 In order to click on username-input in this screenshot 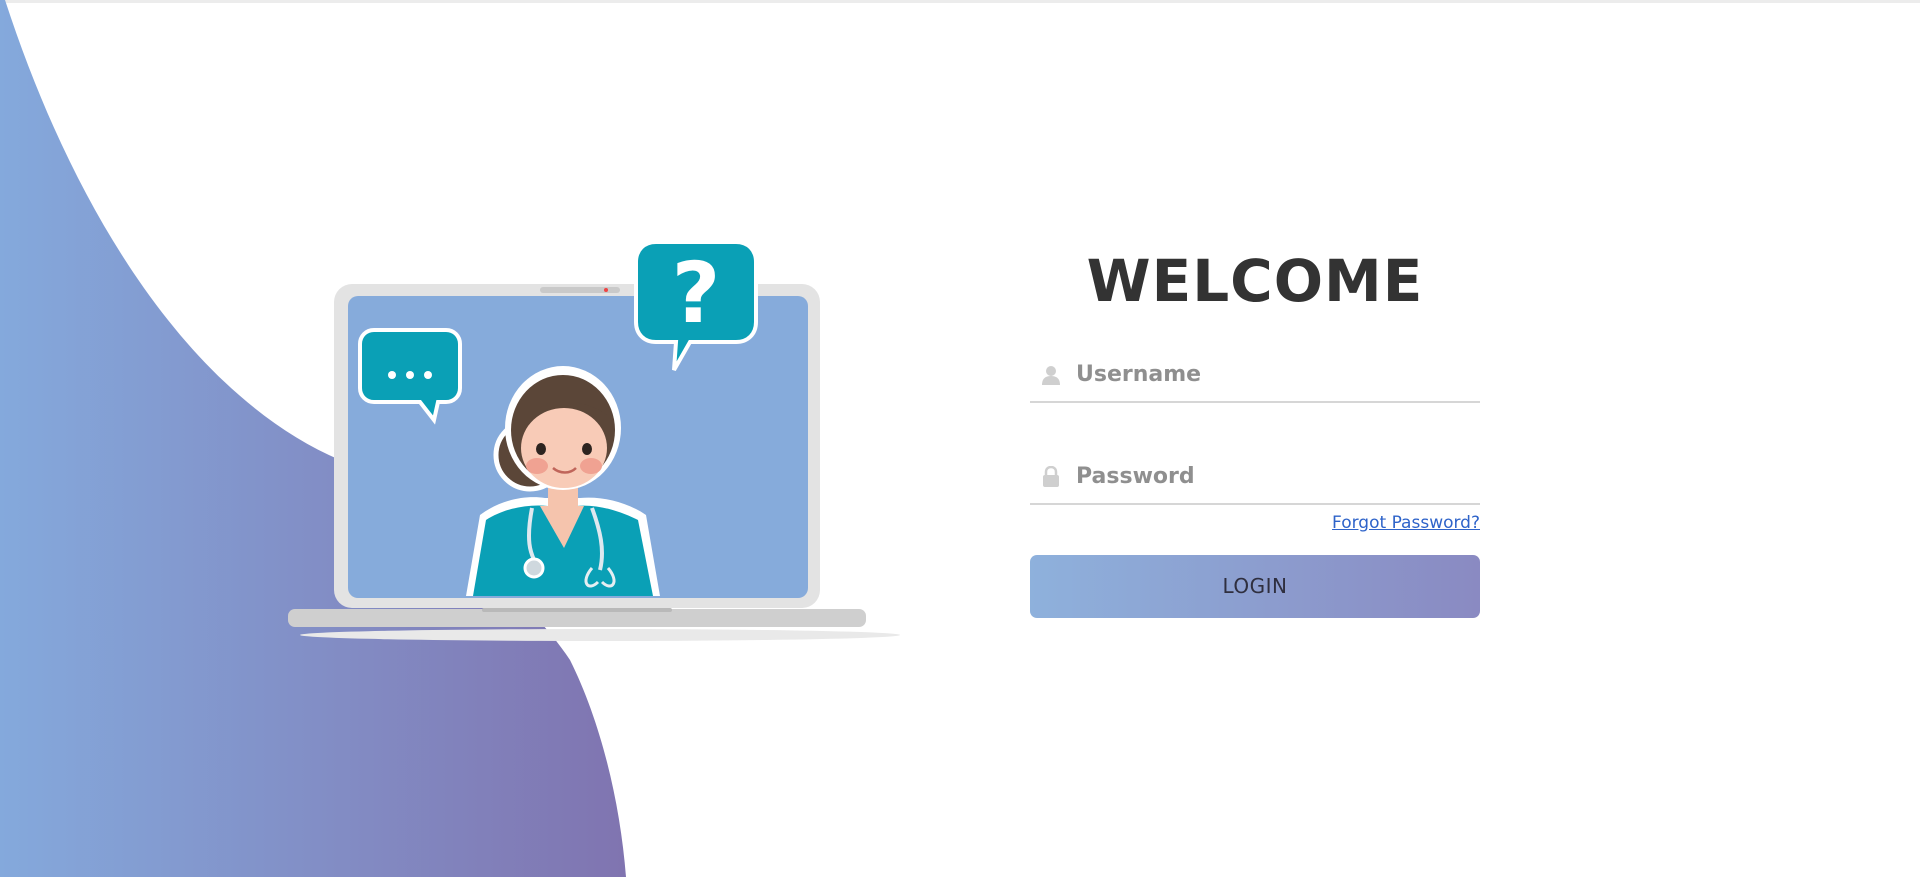, I will do `click(1277, 374)`.